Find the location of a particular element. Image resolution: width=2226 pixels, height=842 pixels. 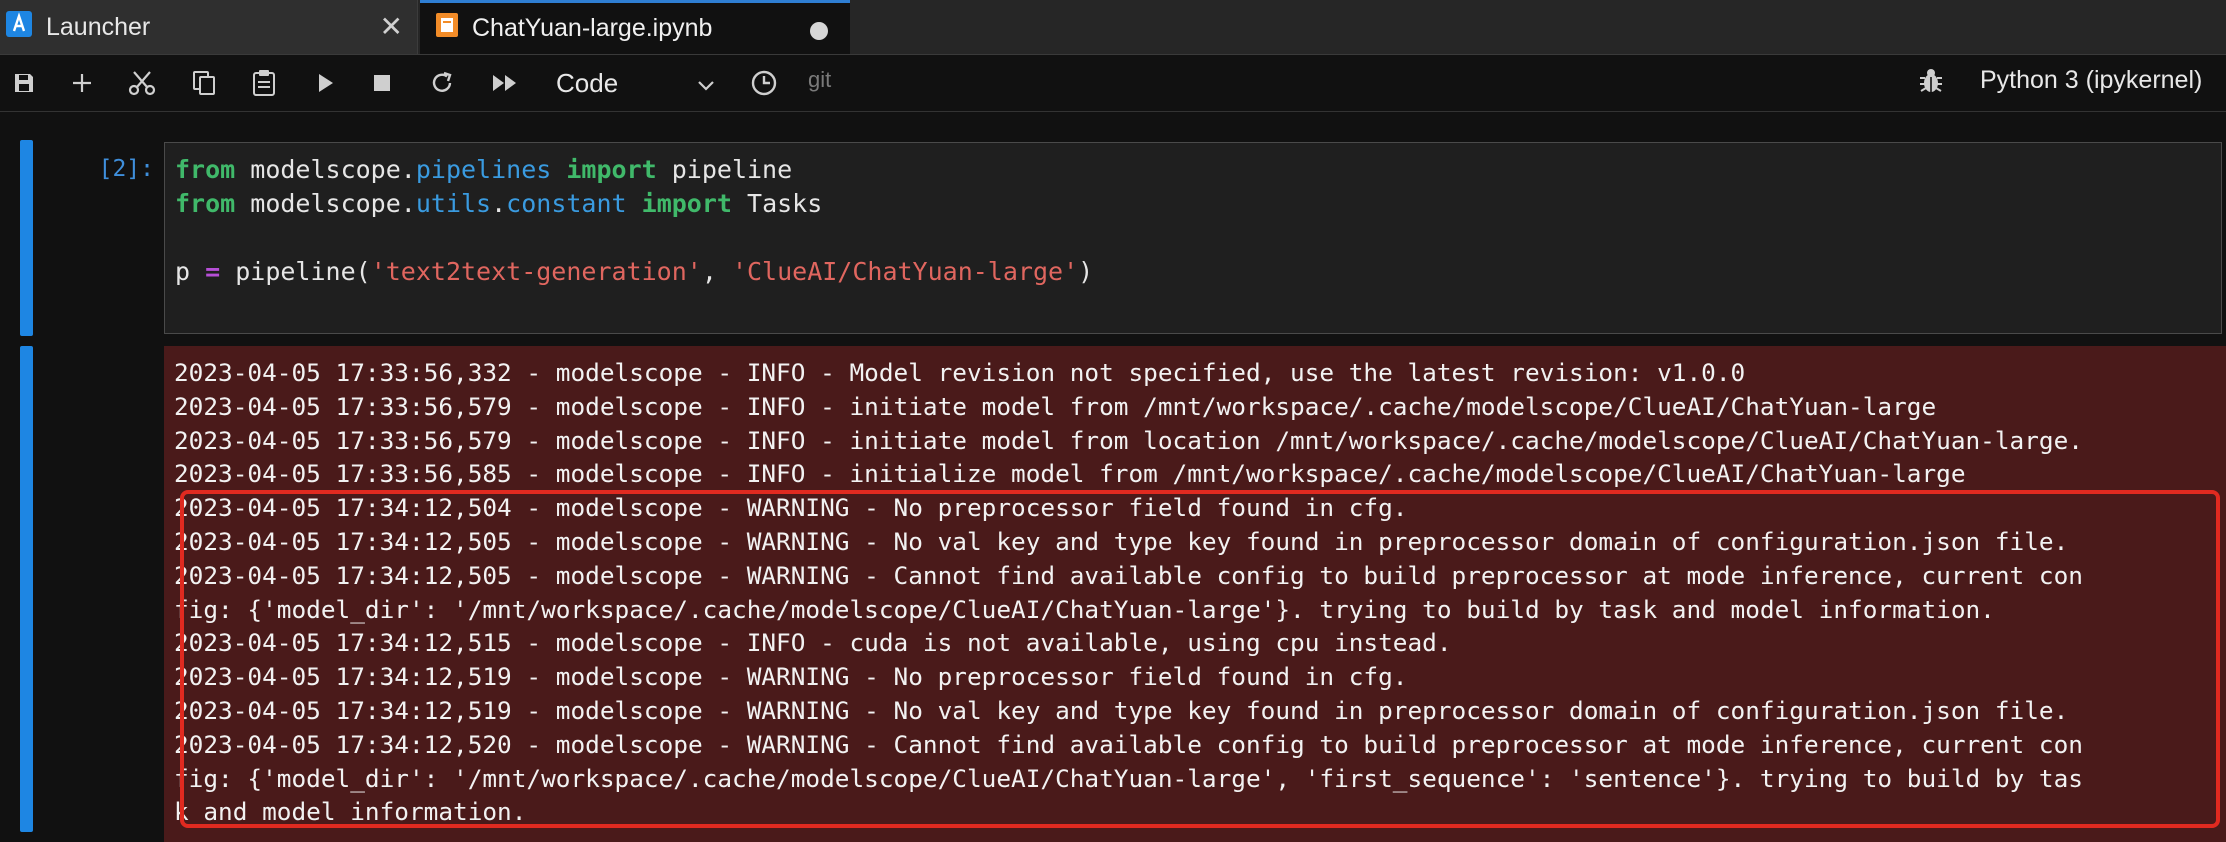

restart-icon is located at coordinates (442, 83).